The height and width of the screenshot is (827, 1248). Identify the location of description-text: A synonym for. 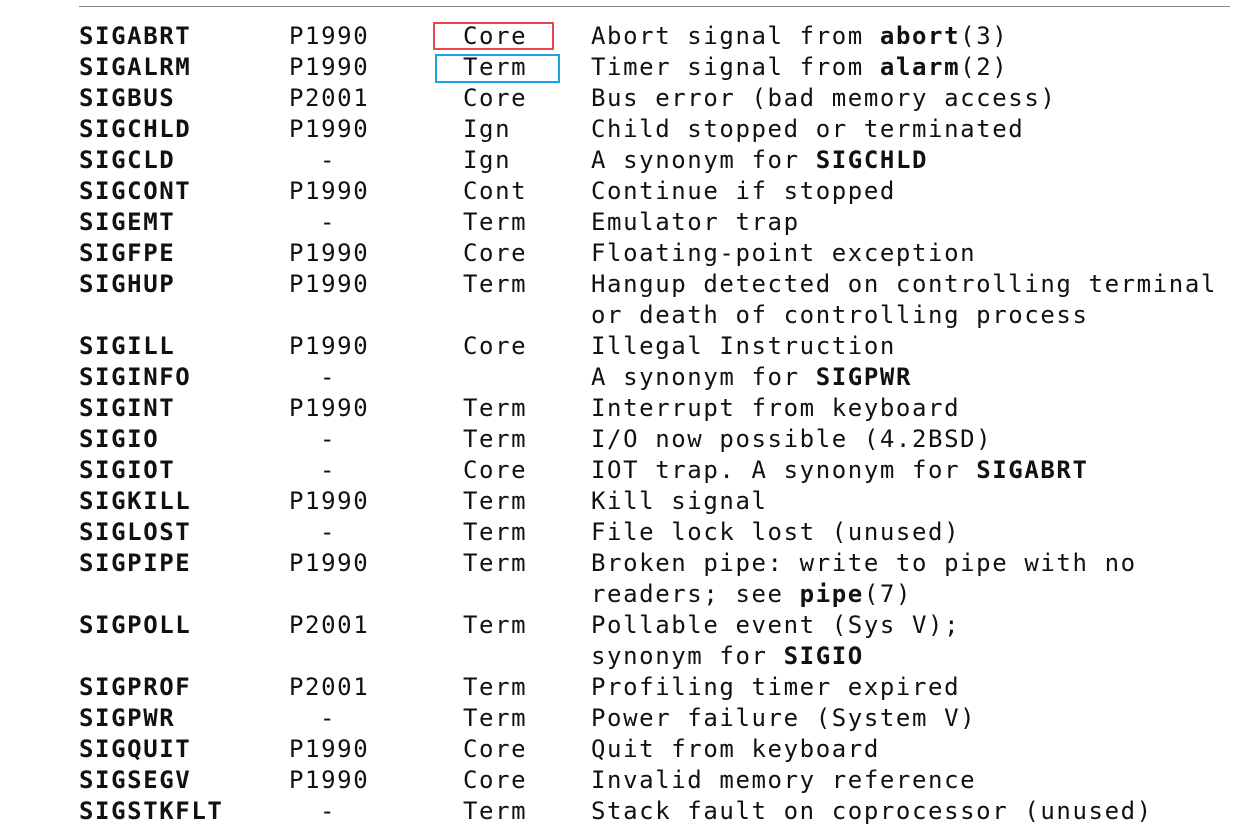
(703, 377).